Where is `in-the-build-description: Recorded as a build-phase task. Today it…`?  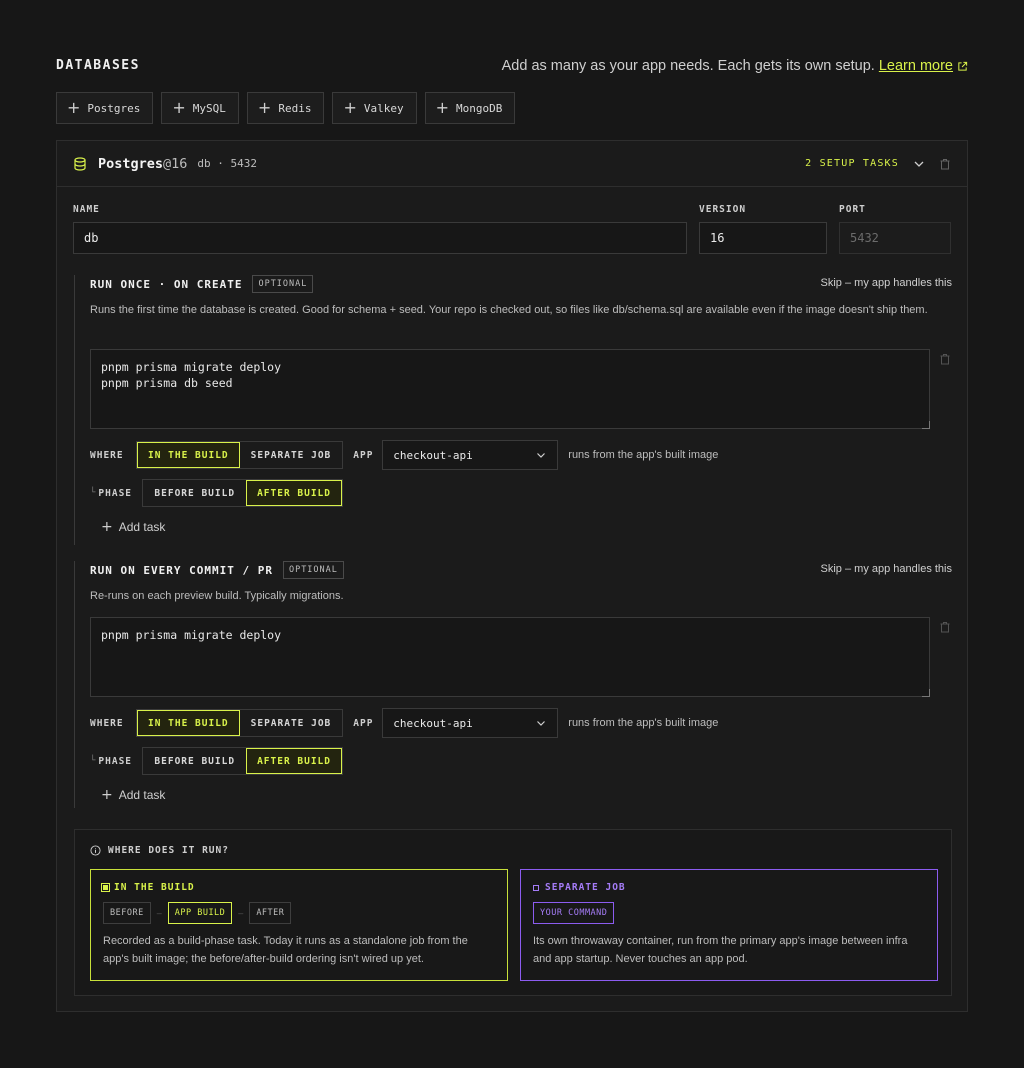 in-the-build-description: Recorded as a build-phase task. Today it… is located at coordinates (285, 950).